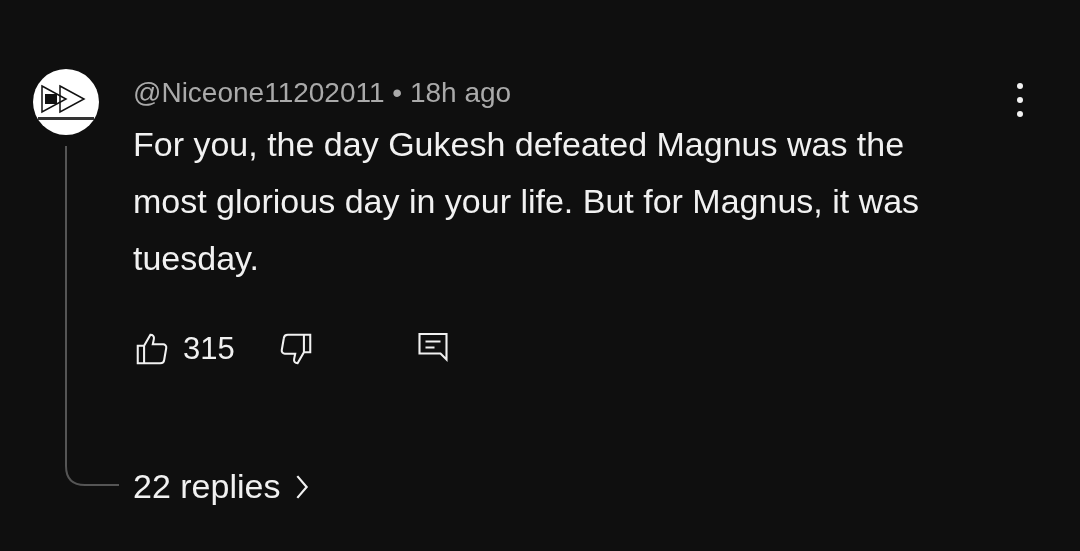 The image size is (1080, 551). I want to click on replies-link: 22 replies, so click(222, 486).